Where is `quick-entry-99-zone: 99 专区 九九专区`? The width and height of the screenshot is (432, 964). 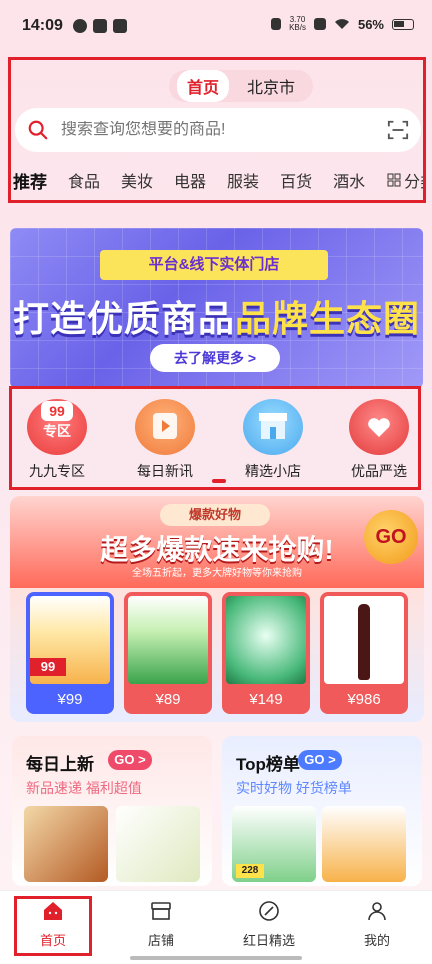 quick-entry-99-zone: 99 专区 九九专区 is located at coordinates (57, 440).